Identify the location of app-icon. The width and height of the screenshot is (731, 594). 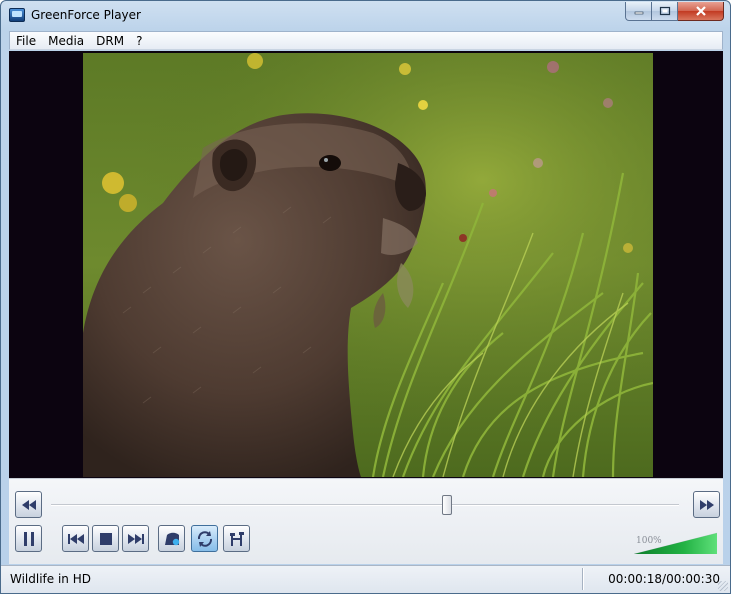
(17, 15).